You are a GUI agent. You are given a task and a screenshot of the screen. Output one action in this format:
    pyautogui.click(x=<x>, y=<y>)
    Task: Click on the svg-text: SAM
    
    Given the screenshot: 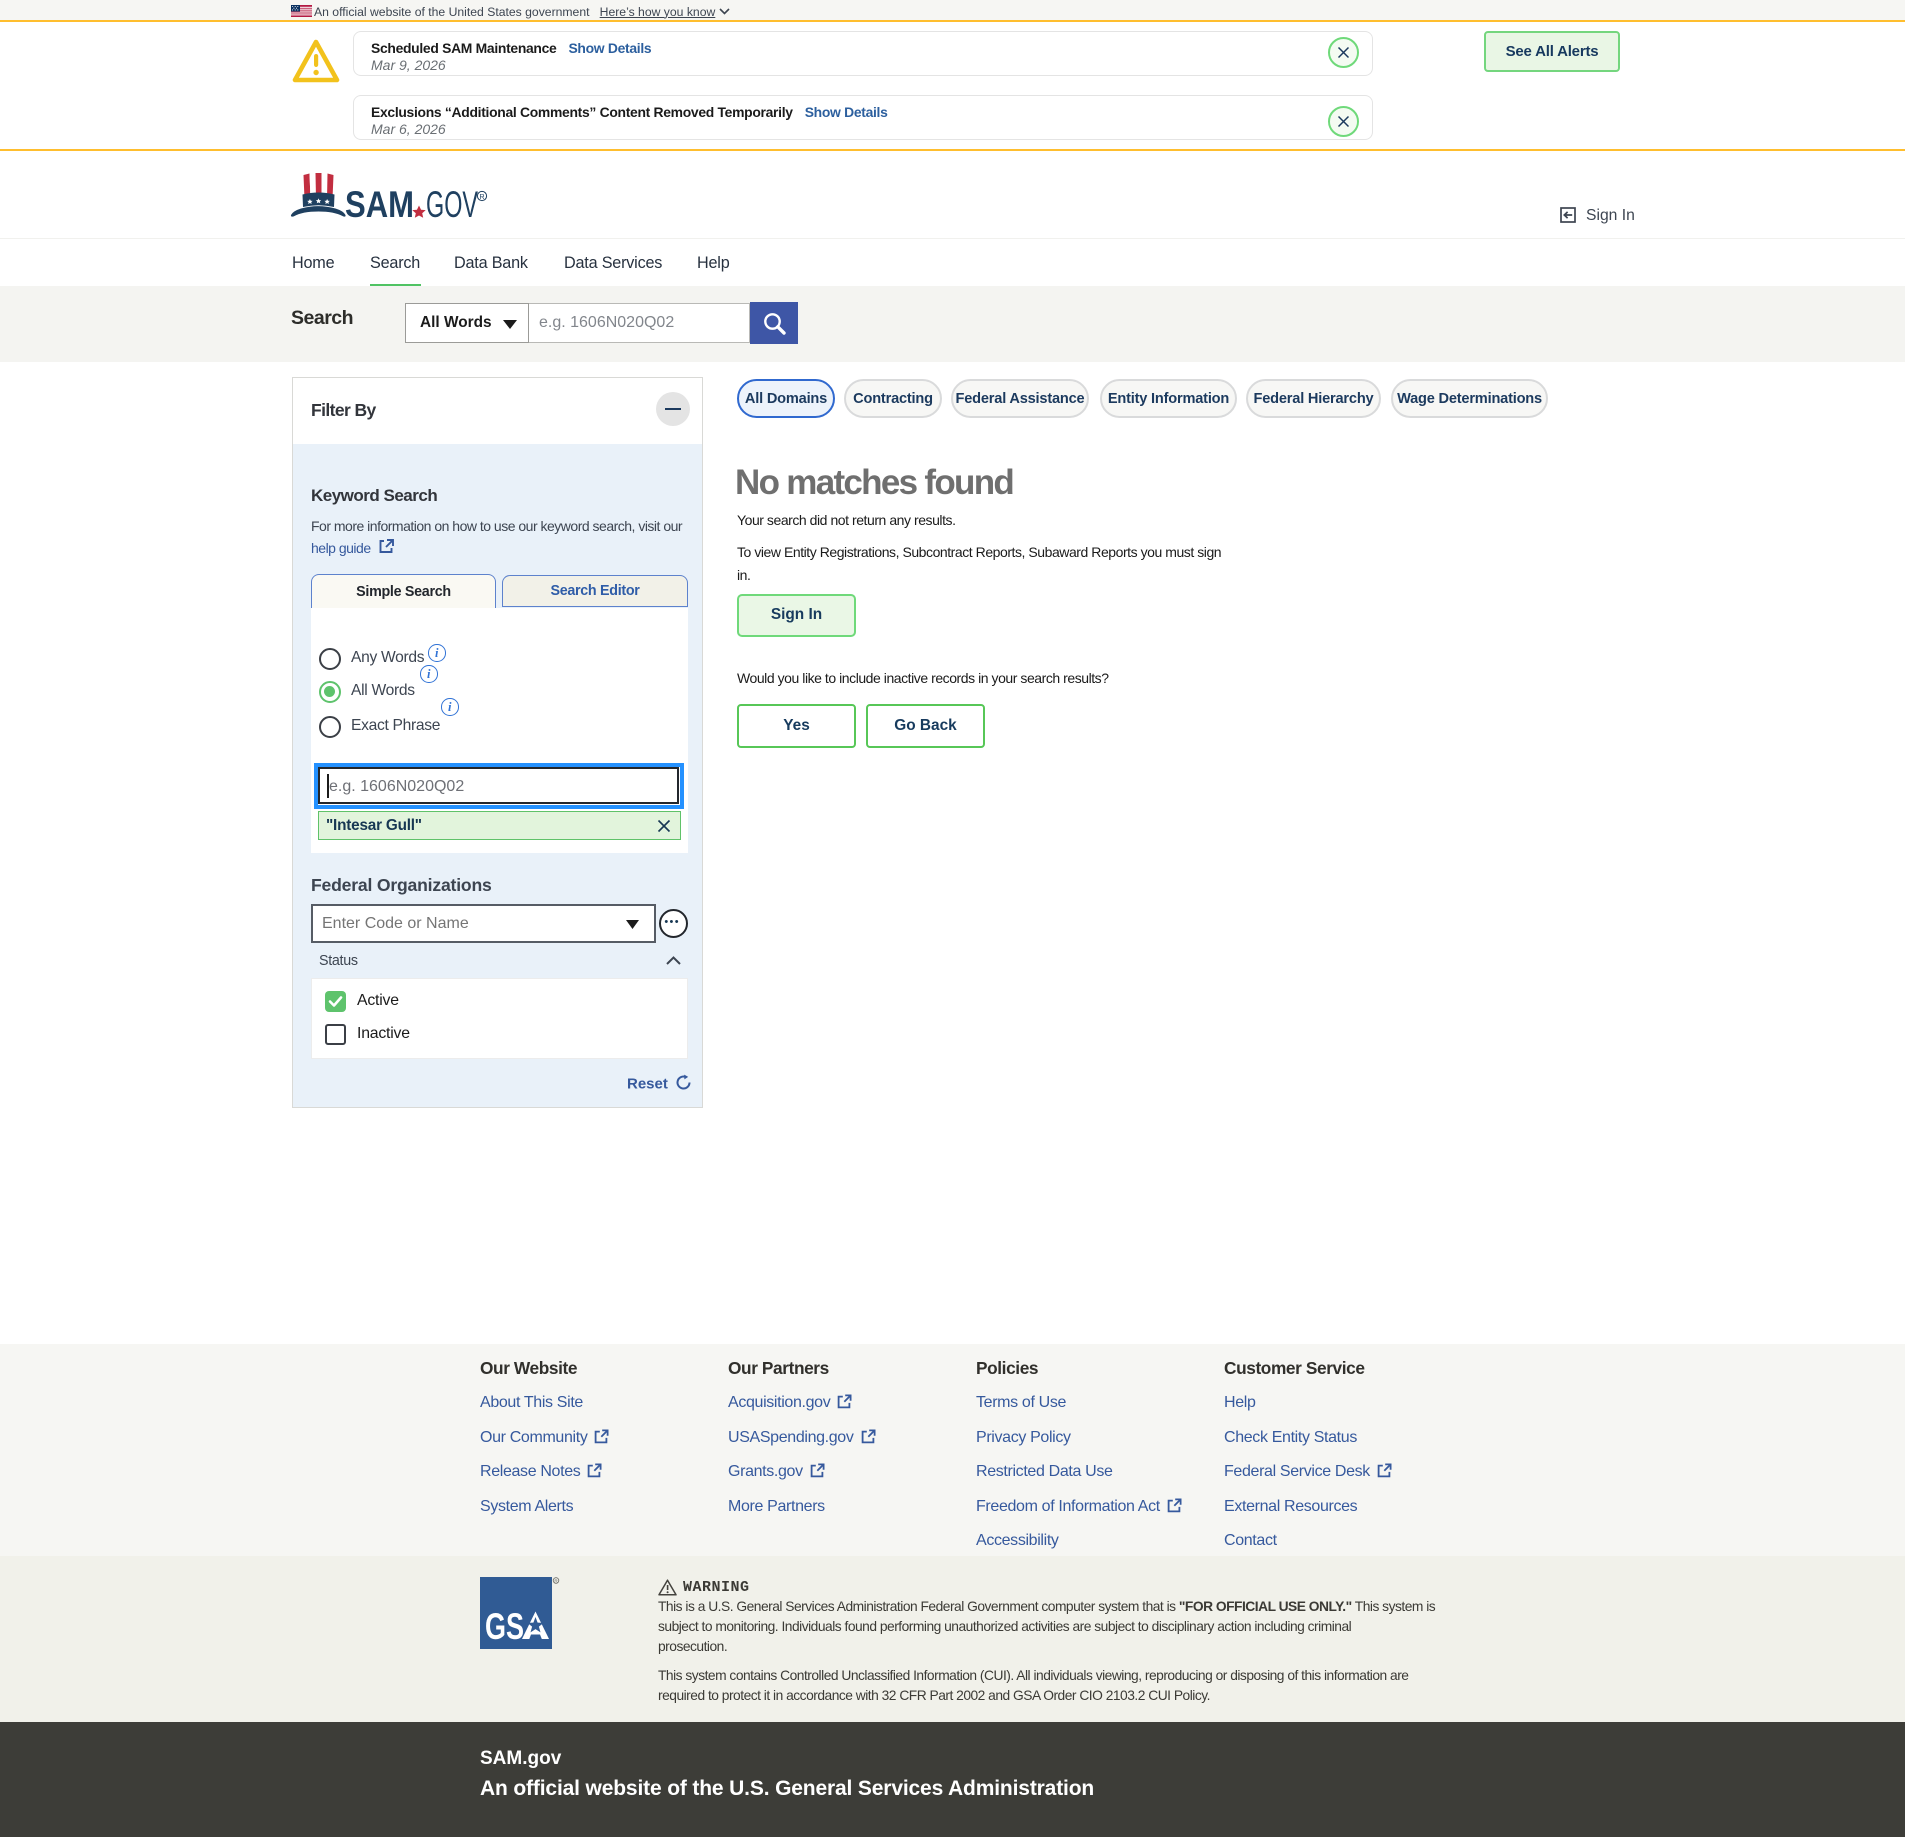 What is the action you would take?
    pyautogui.click(x=379, y=203)
    